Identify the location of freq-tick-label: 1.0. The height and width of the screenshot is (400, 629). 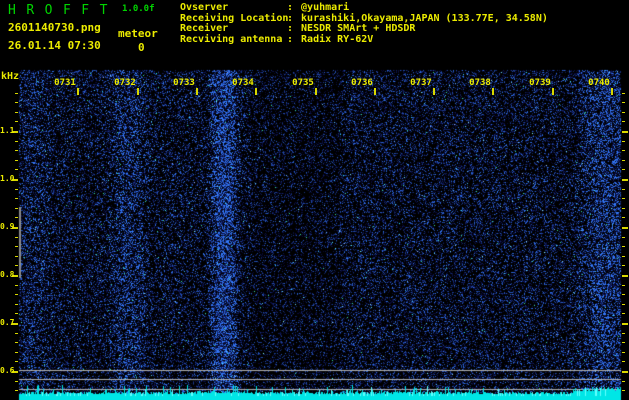
(7, 178).